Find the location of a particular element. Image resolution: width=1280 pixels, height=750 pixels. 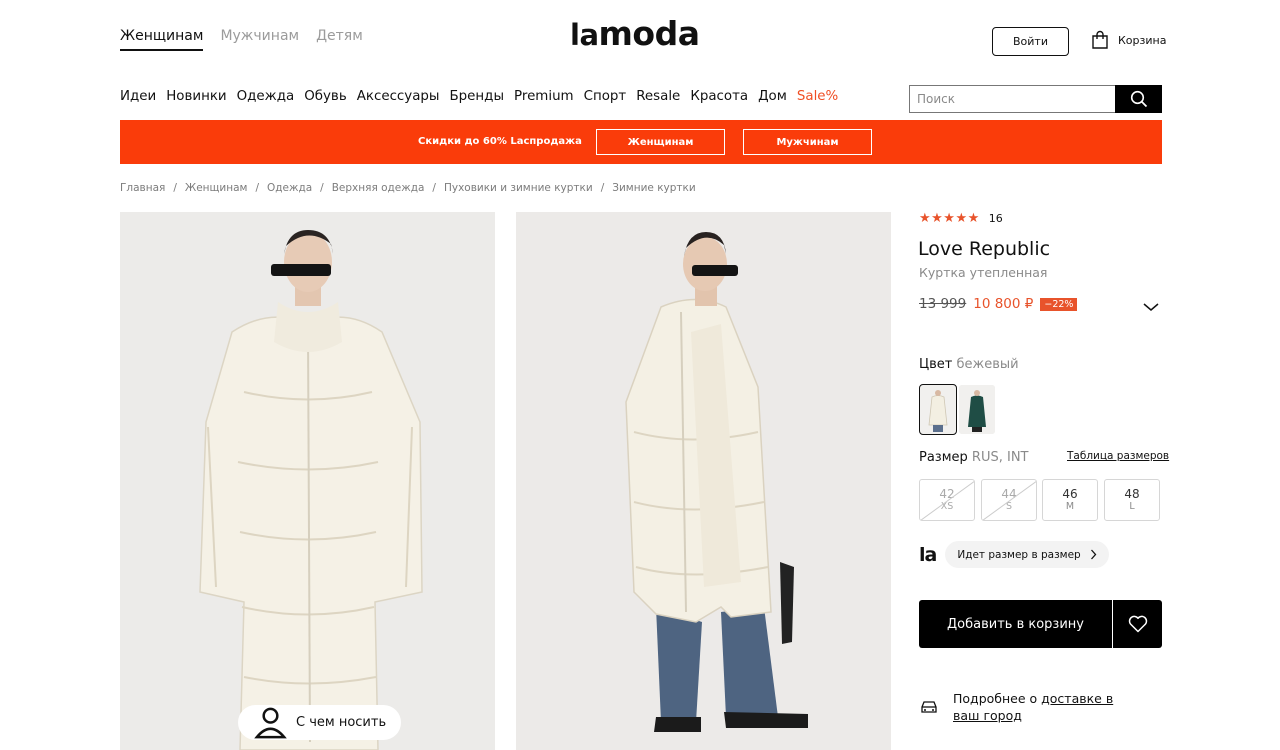

size-label-title: Размер is located at coordinates (943, 457).